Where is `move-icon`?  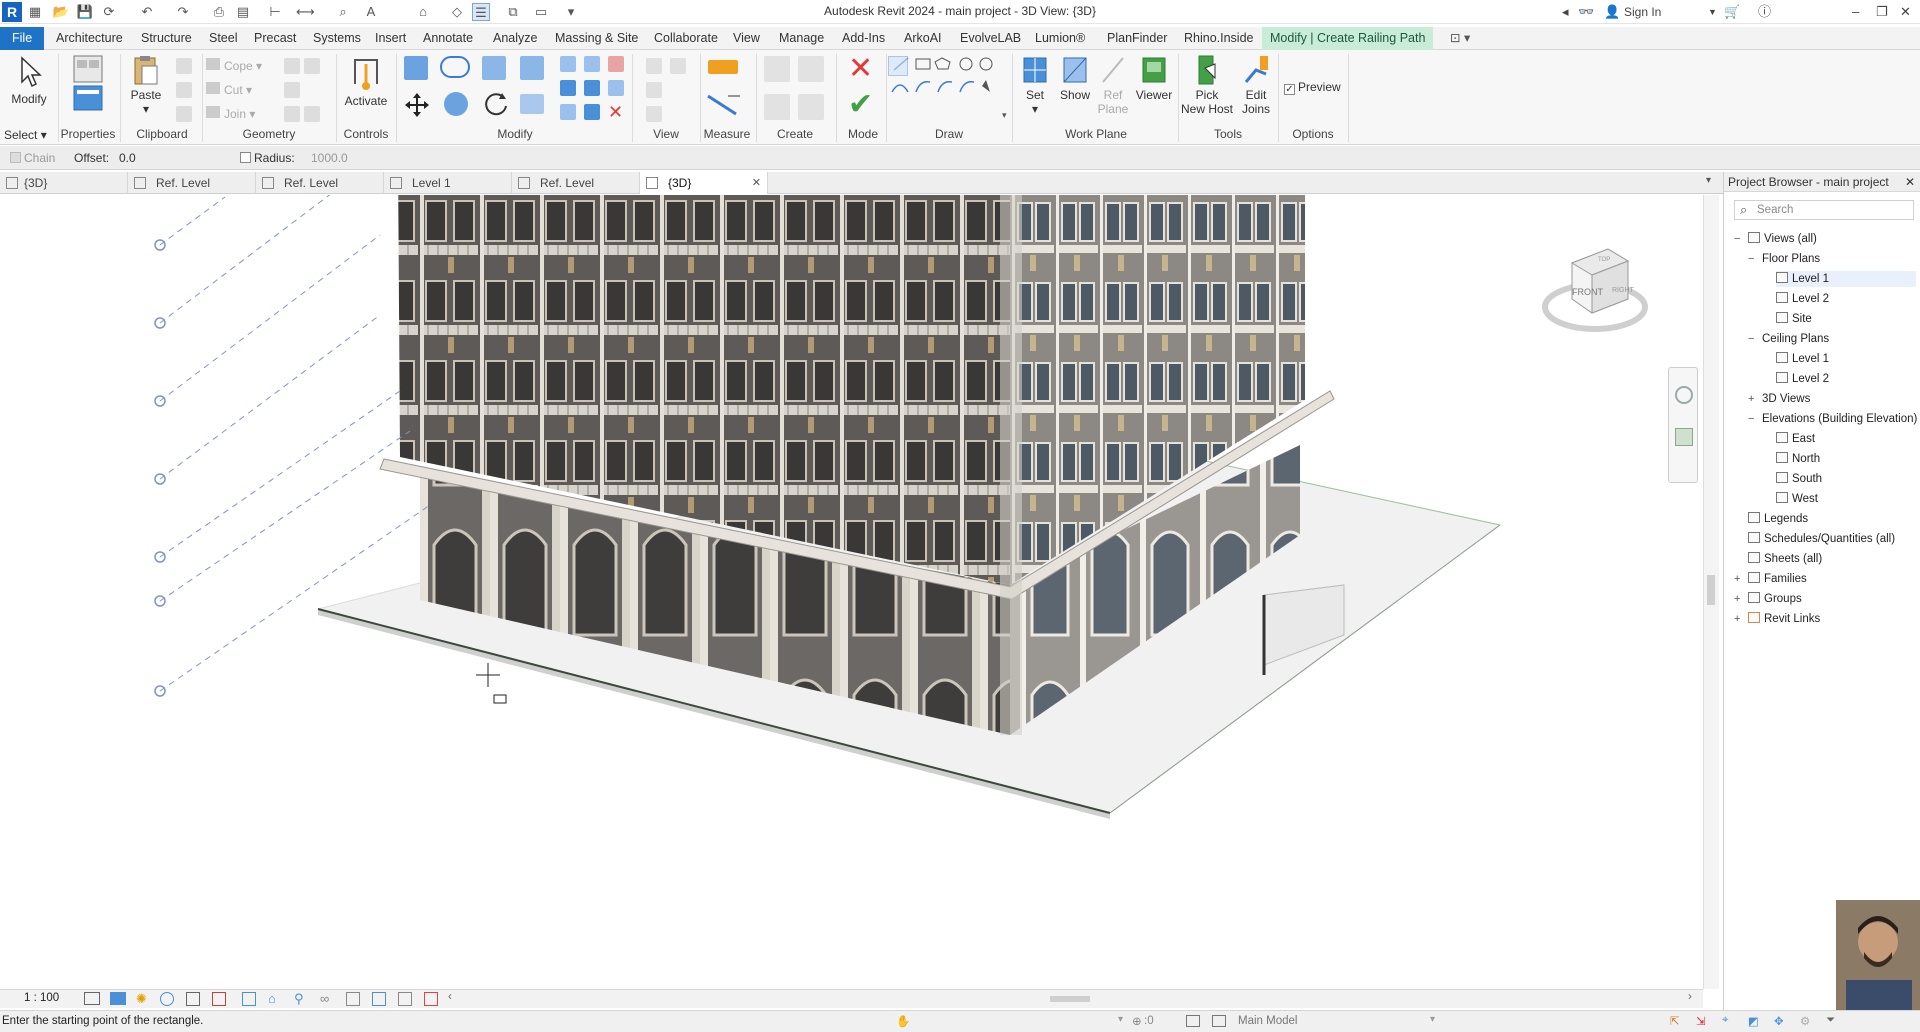 move-icon is located at coordinates (417, 105).